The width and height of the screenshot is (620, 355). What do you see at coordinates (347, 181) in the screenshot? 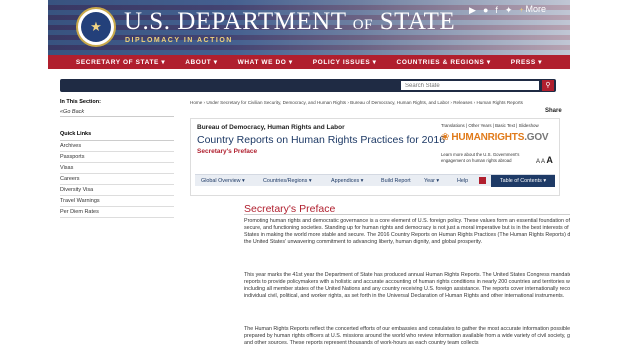
I see `tab-appendices: Appendices ▾` at bounding box center [347, 181].